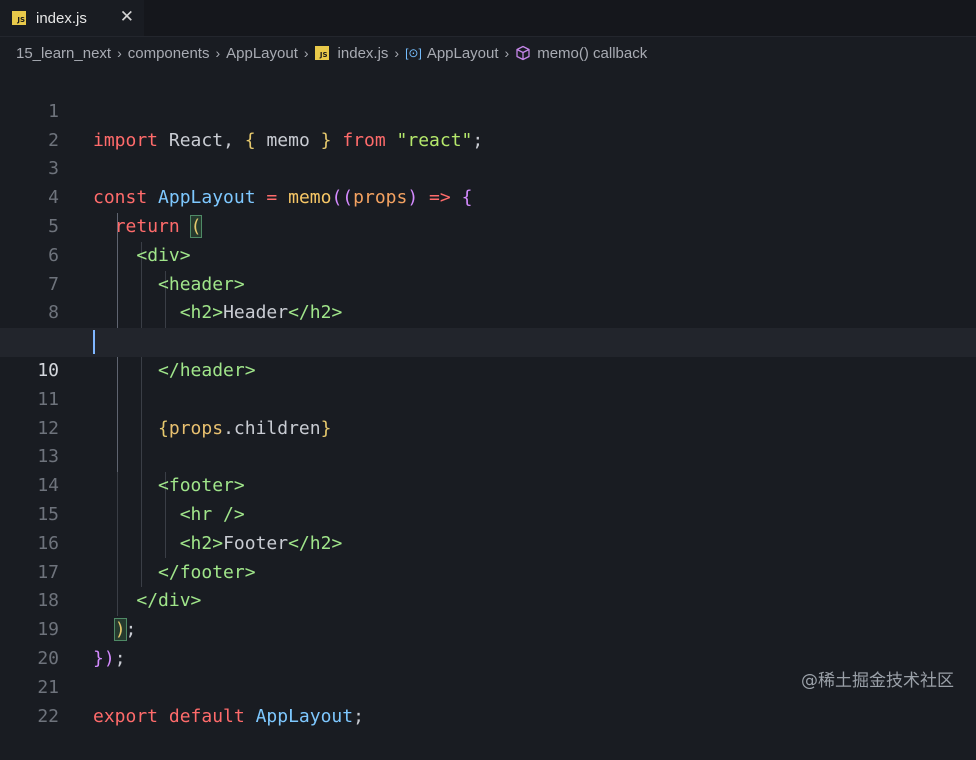 The width and height of the screenshot is (976, 760). I want to click on code-line: 5 <div>, so click(488, 225).